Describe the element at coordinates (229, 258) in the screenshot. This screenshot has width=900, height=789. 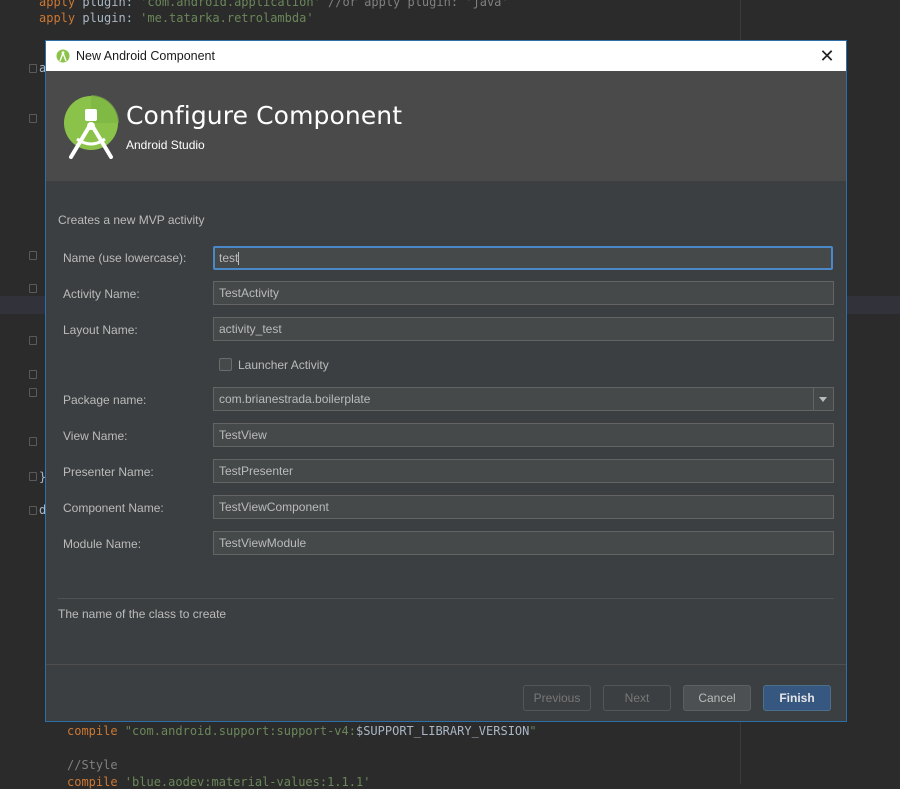
I see `name-input-value: test` at that location.